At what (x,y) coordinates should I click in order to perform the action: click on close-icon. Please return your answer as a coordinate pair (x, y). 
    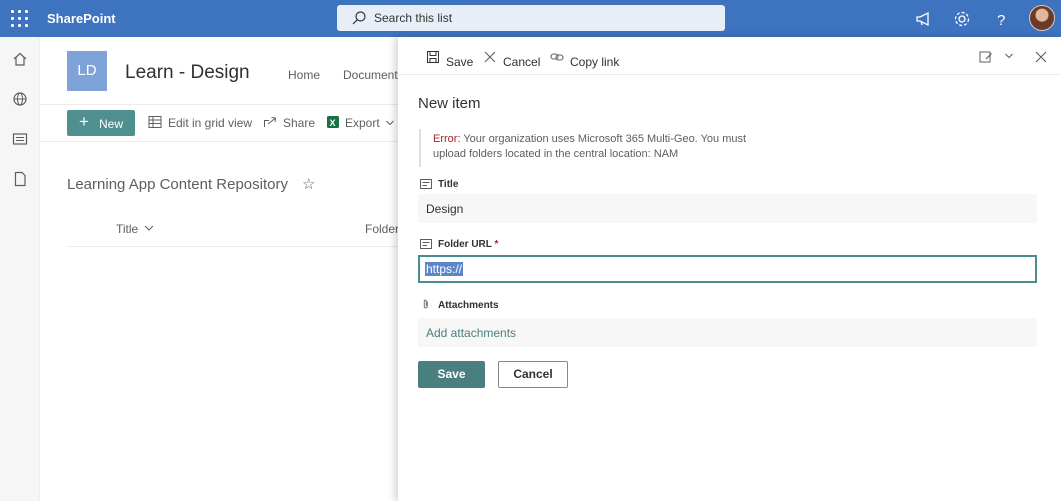
    Looking at the image, I should click on (1041, 57).